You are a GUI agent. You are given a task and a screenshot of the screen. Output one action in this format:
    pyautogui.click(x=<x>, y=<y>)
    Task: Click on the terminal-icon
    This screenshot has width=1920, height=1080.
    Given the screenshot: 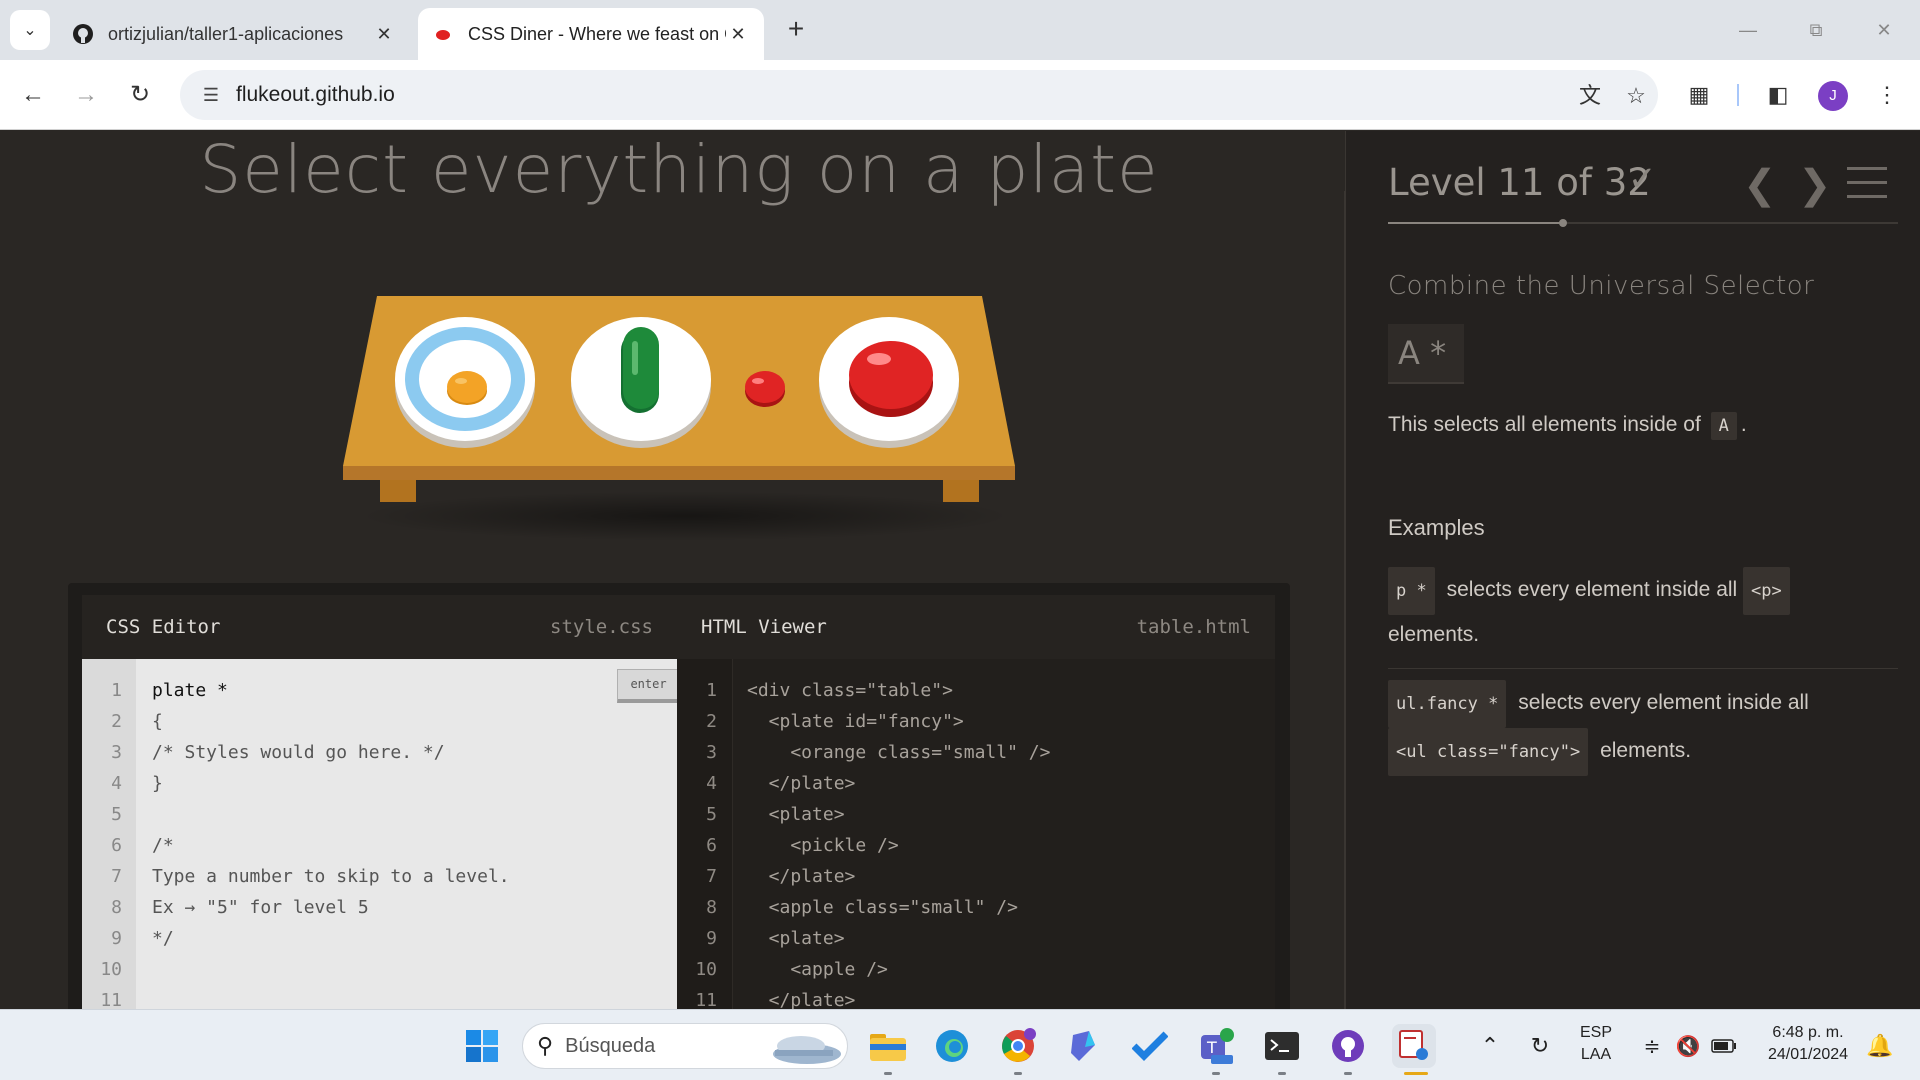 What is the action you would take?
    pyautogui.click(x=1282, y=1046)
    